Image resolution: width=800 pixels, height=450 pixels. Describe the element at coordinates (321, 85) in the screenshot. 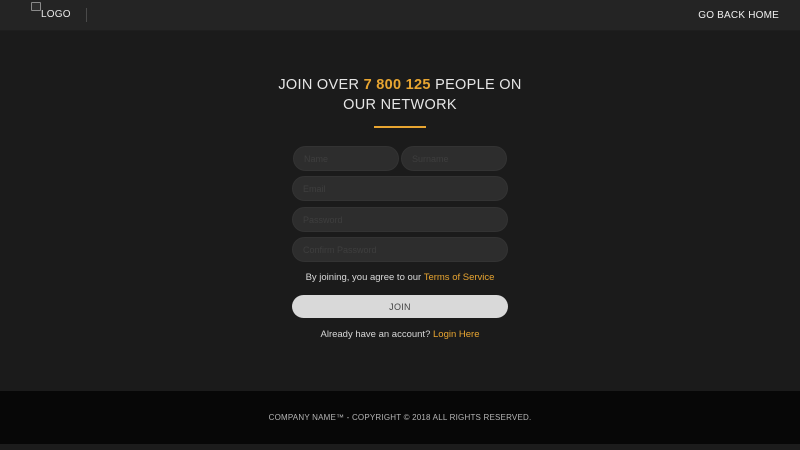

I see `headline-prefix: JOIN OVER` at that location.